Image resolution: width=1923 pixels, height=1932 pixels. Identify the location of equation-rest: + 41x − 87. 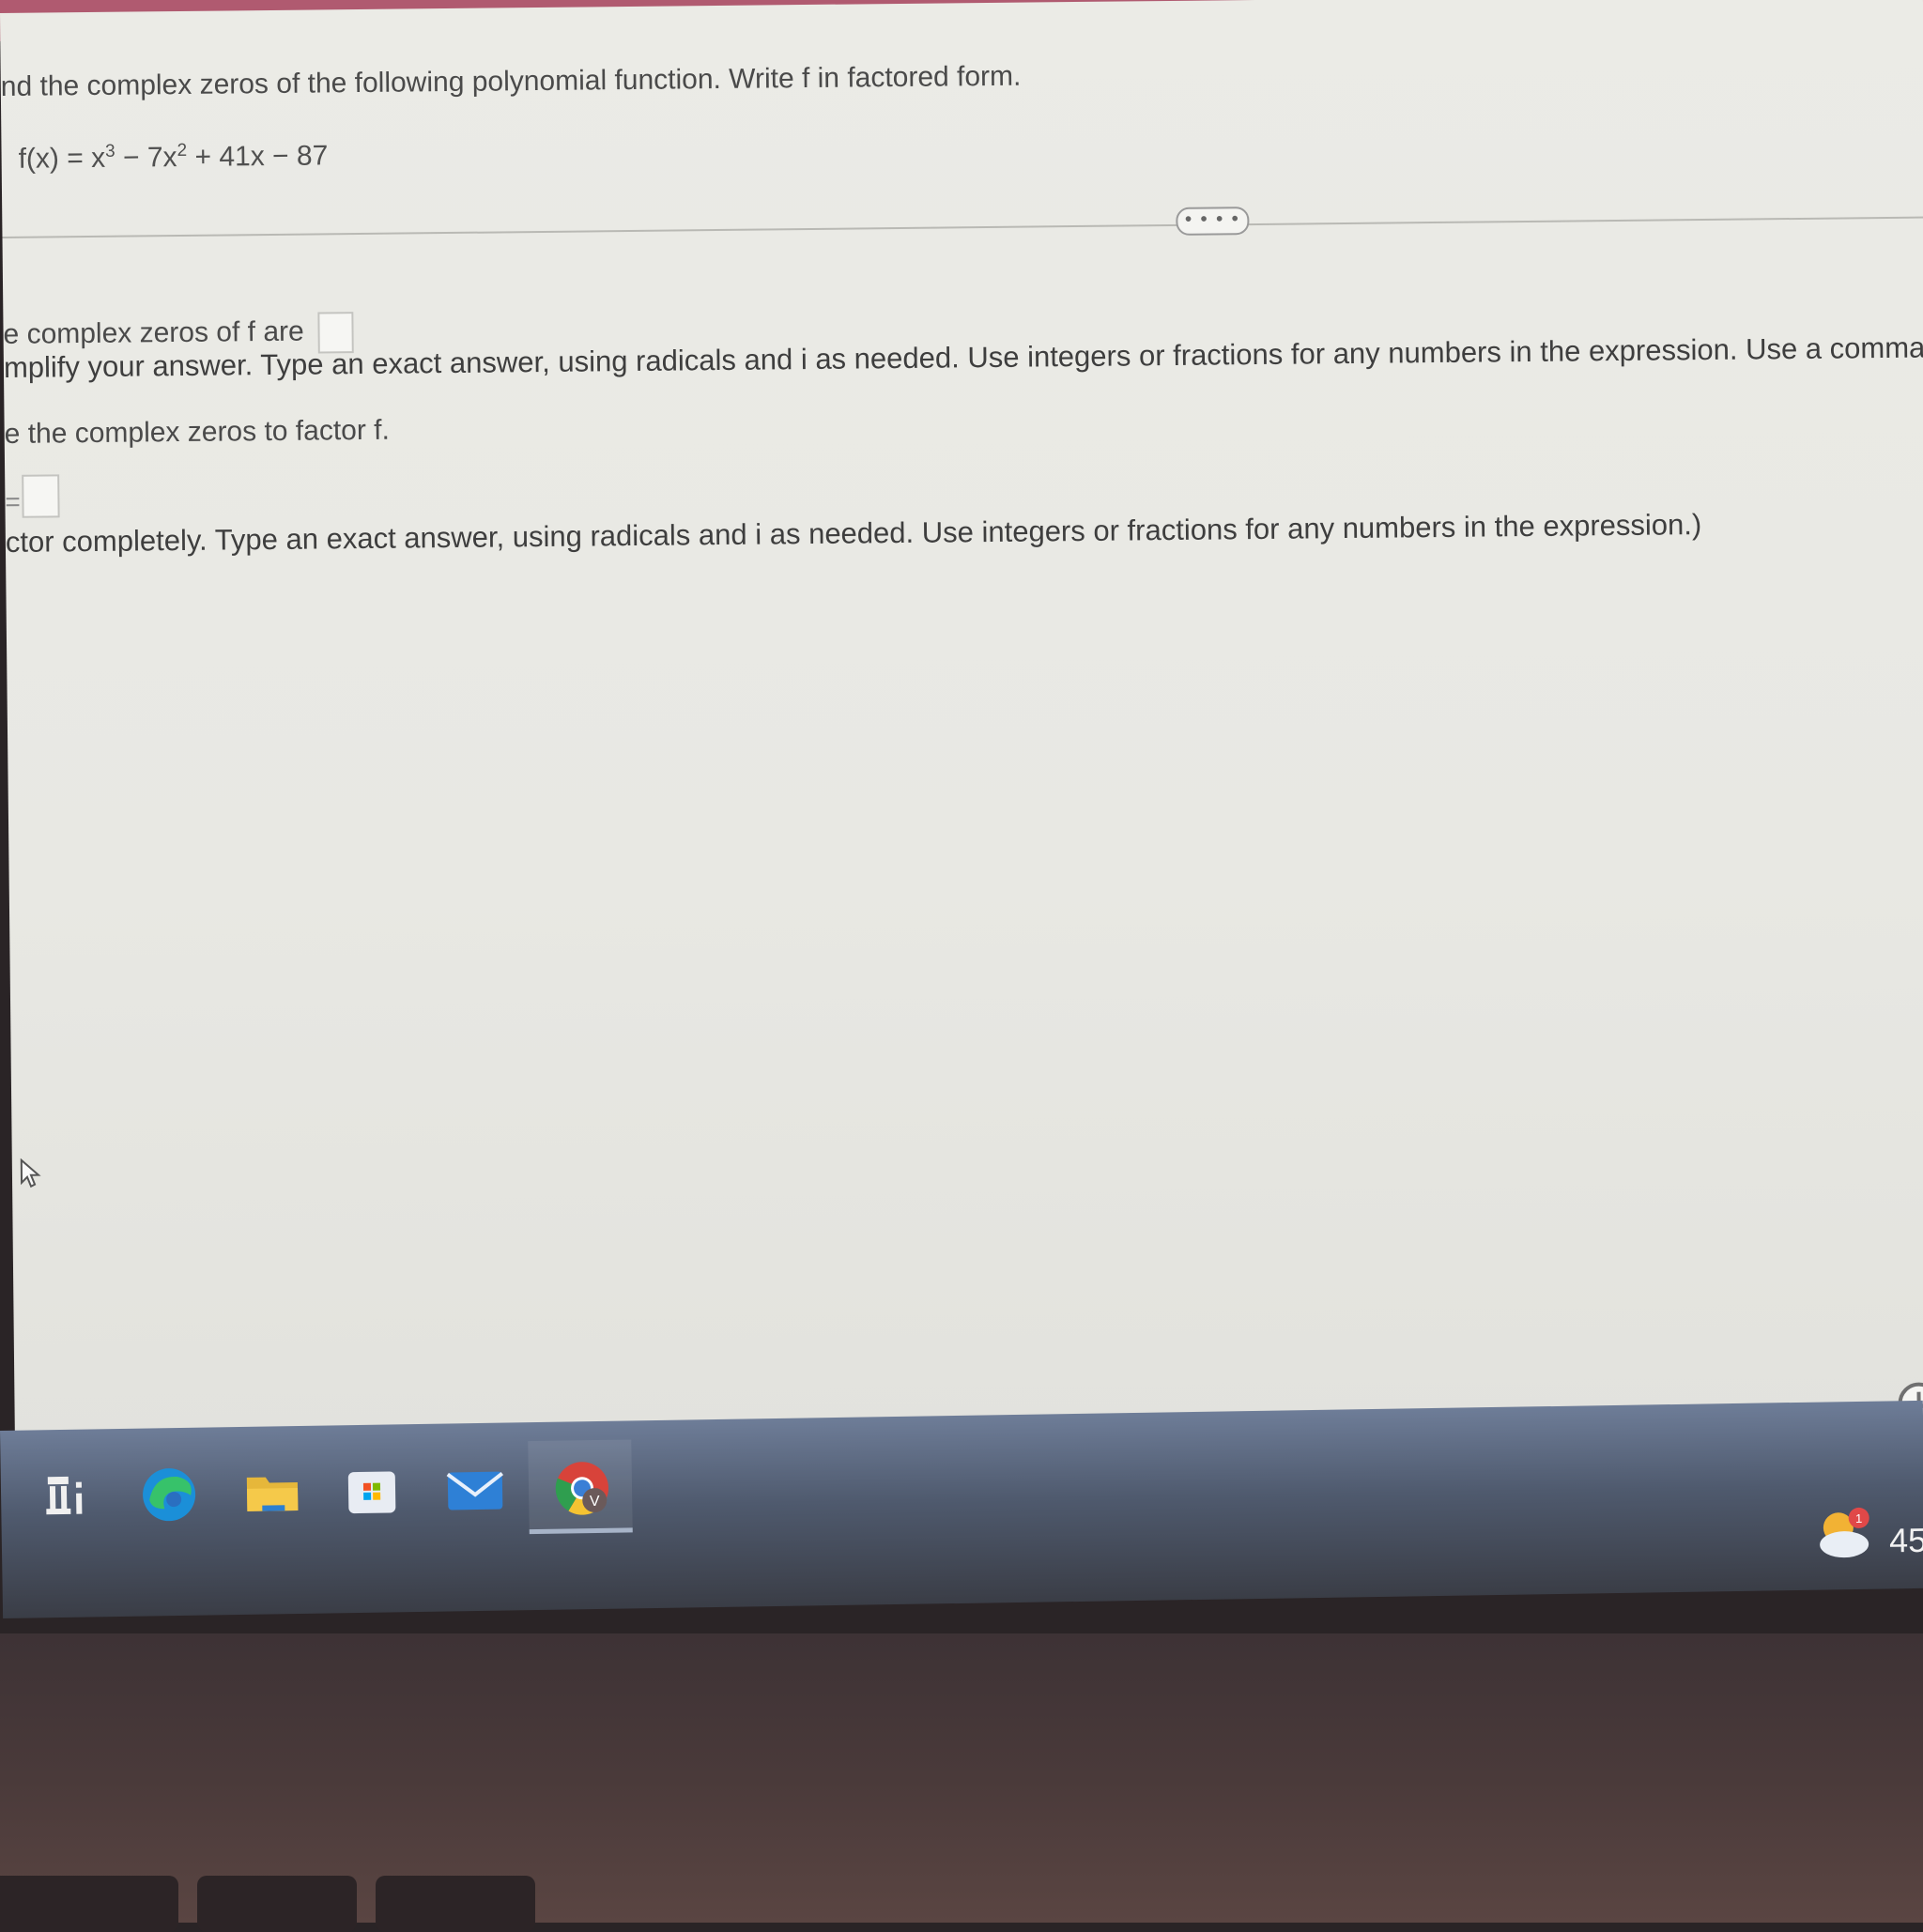
(258, 156).